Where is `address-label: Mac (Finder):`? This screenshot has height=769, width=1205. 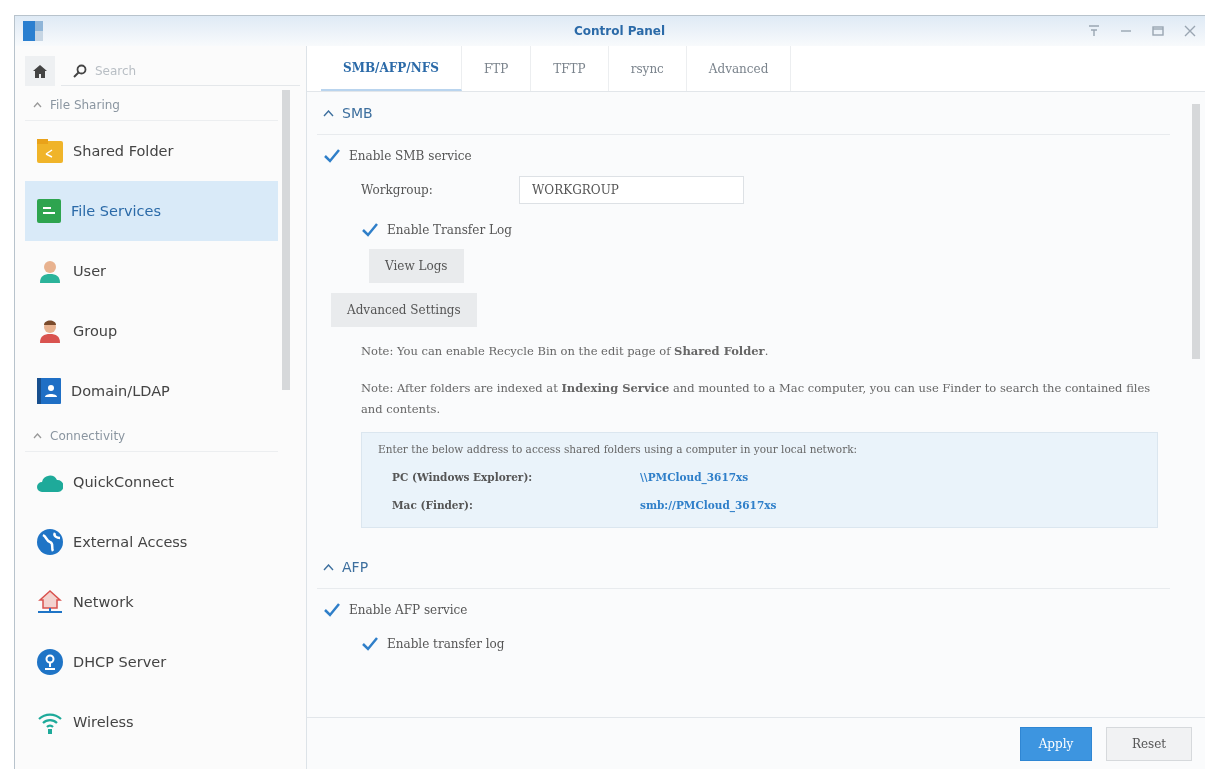
address-label: Mac (Finder): is located at coordinates (433, 505).